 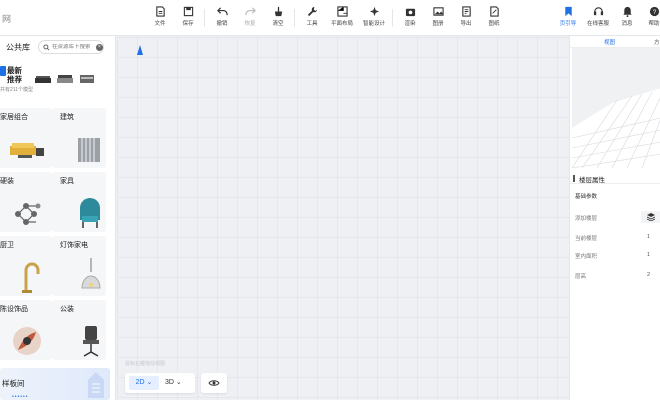 What do you see at coordinates (617, 256) in the screenshot?
I see `indoor-area-row: 室内面积 1` at bounding box center [617, 256].